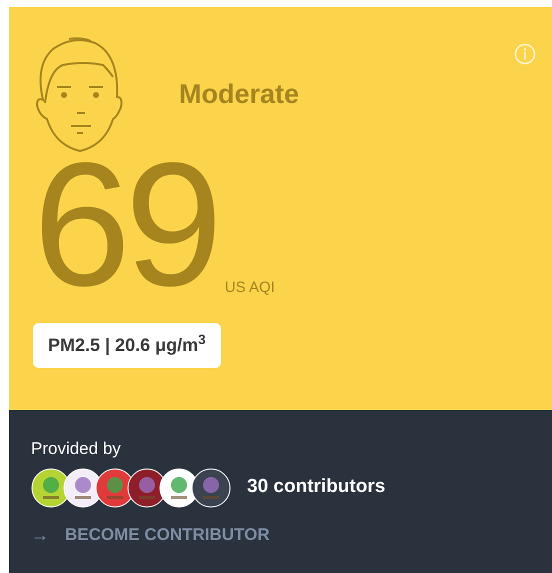  Describe the element at coordinates (167, 535) in the screenshot. I see `become-contributor-link: BECOME CONTRIBUTOR` at that location.